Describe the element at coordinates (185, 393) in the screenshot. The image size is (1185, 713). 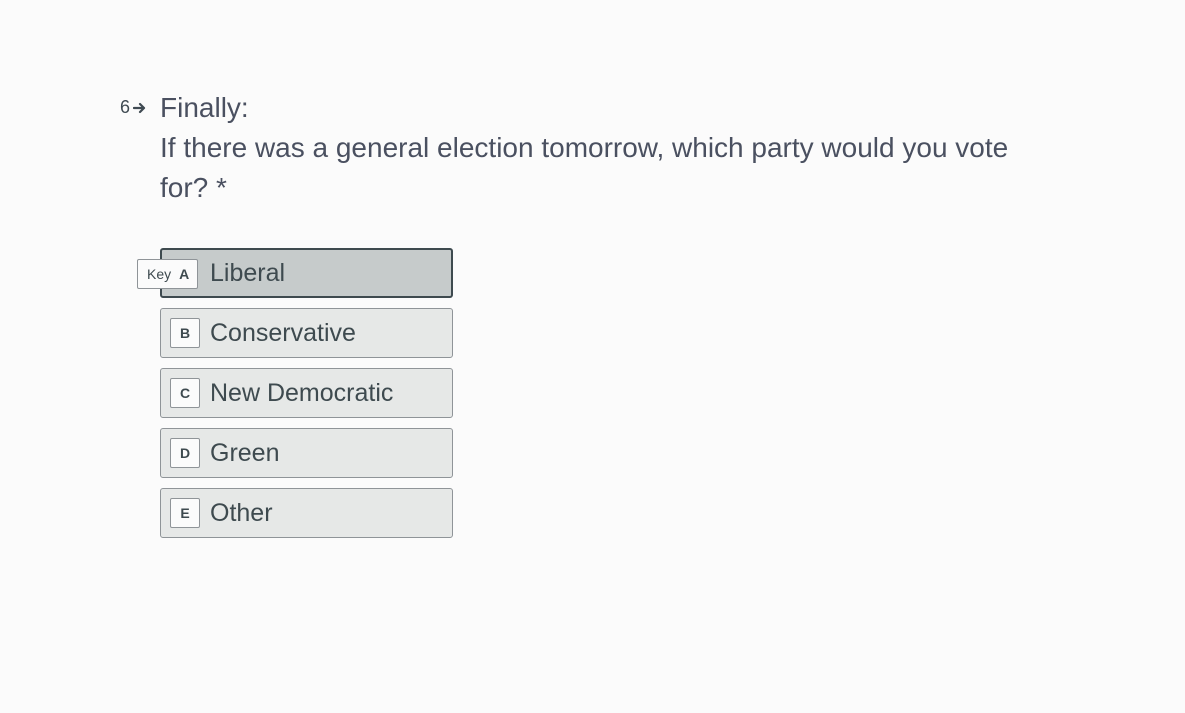
I see `choice-key-badge: C` at that location.